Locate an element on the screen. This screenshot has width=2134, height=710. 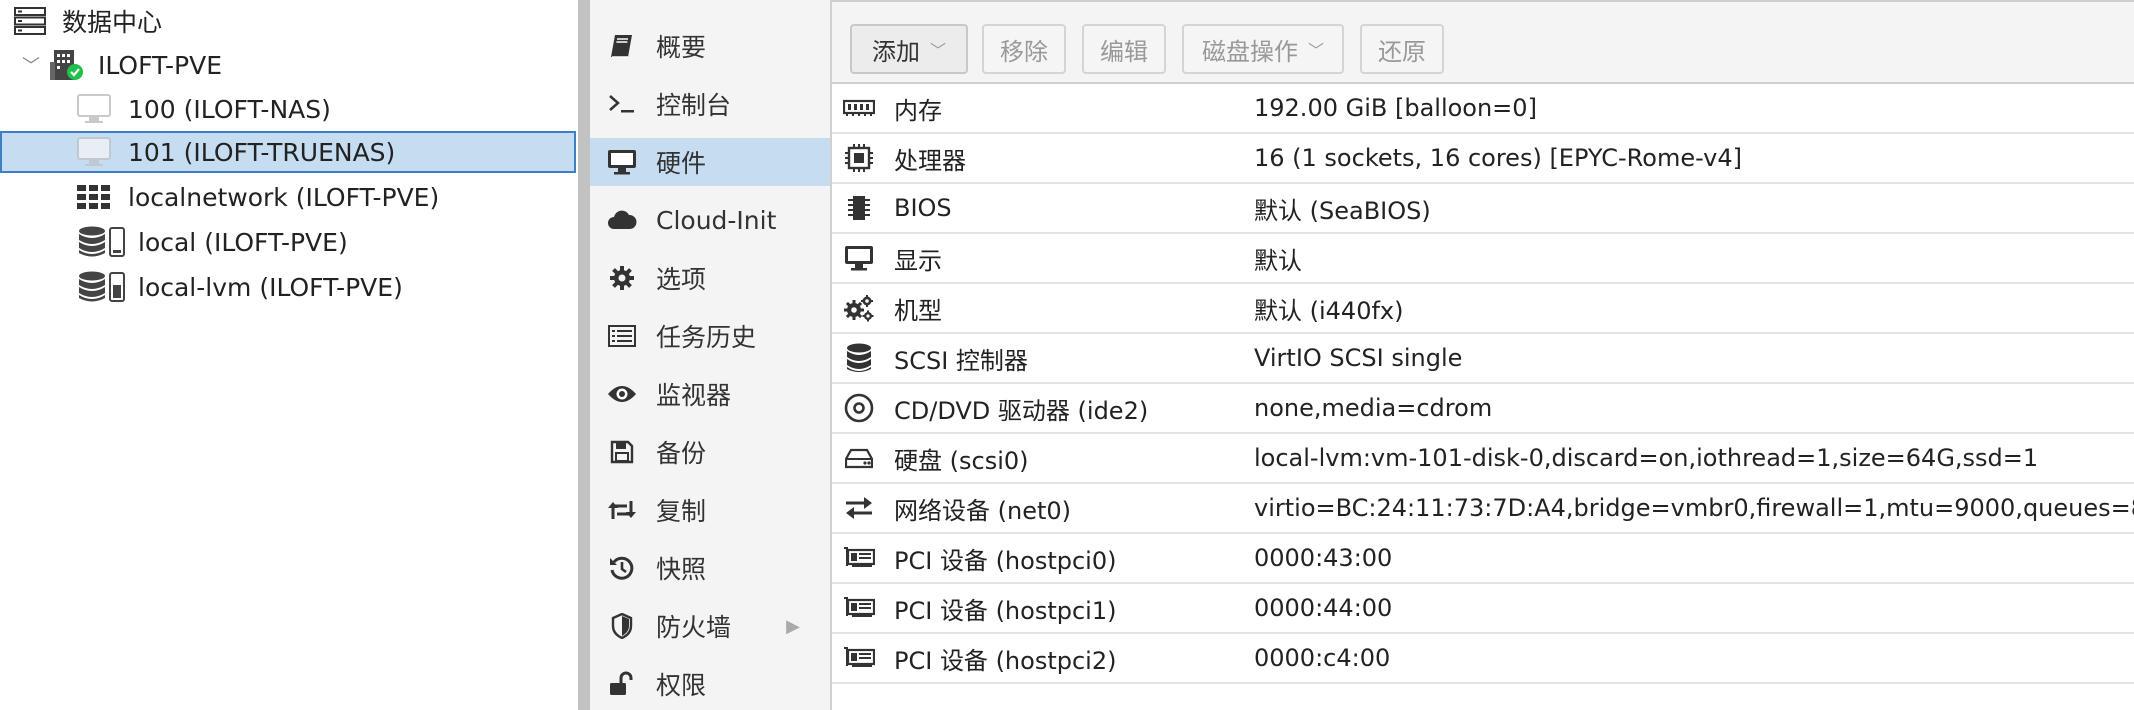
nav-item-cloud-init: Cloud-Init is located at coordinates (710, 220).